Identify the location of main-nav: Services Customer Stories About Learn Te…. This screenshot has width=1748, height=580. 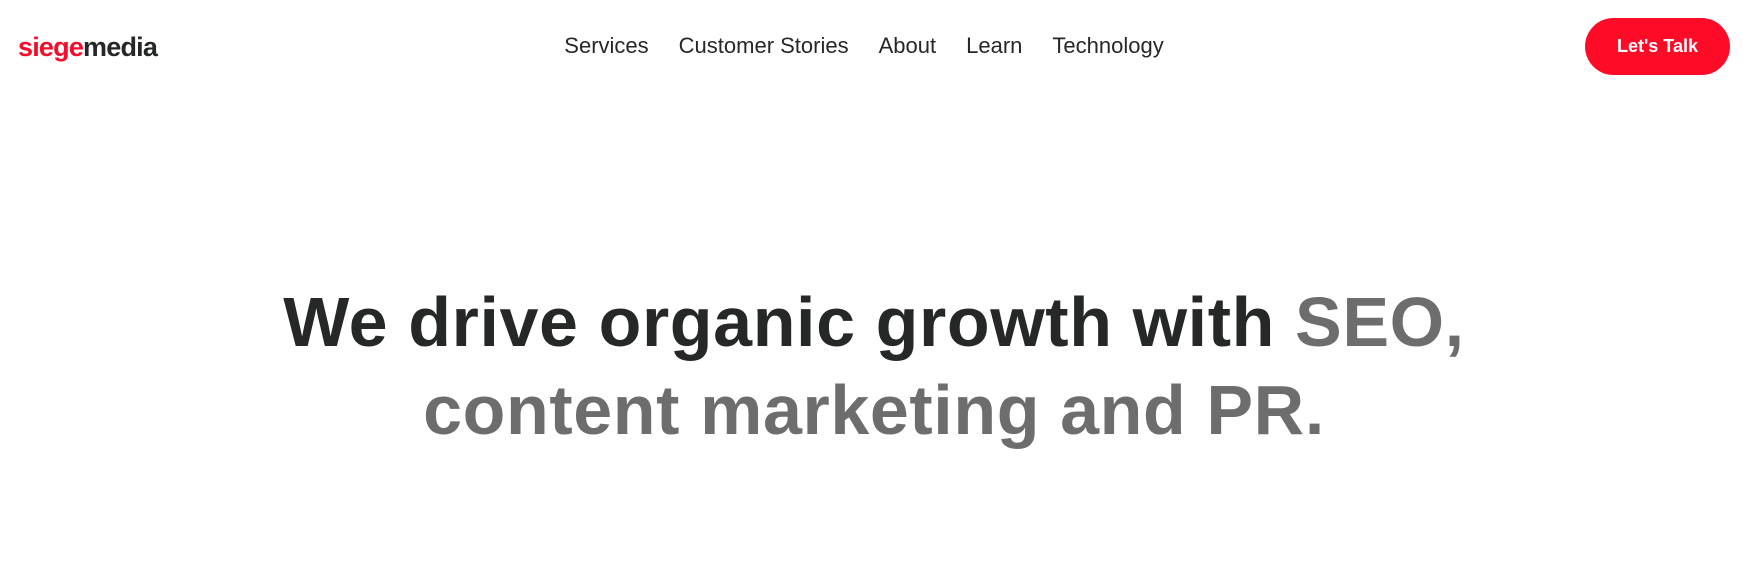
(874, 46).